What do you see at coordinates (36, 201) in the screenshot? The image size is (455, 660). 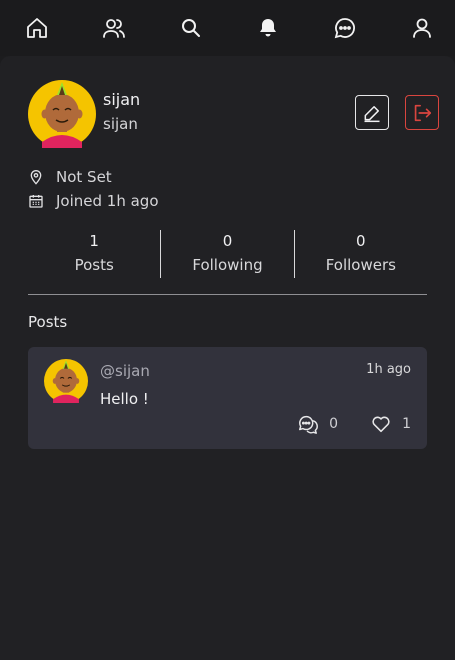 I see `calendar-icon` at bounding box center [36, 201].